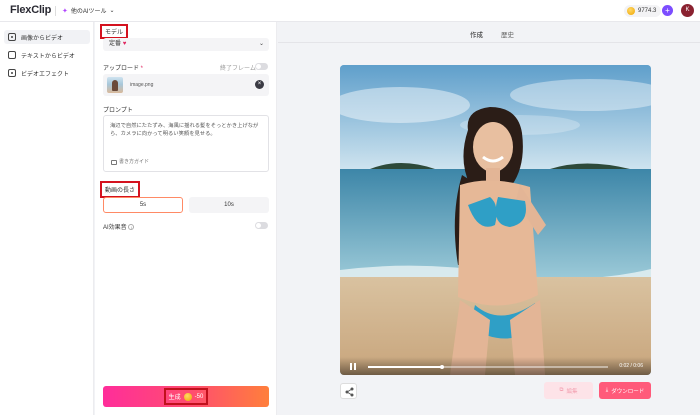 The width and height of the screenshot is (700, 415). Describe the element at coordinates (572, 391) in the screenshot. I see `edit-label: 編集` at that location.